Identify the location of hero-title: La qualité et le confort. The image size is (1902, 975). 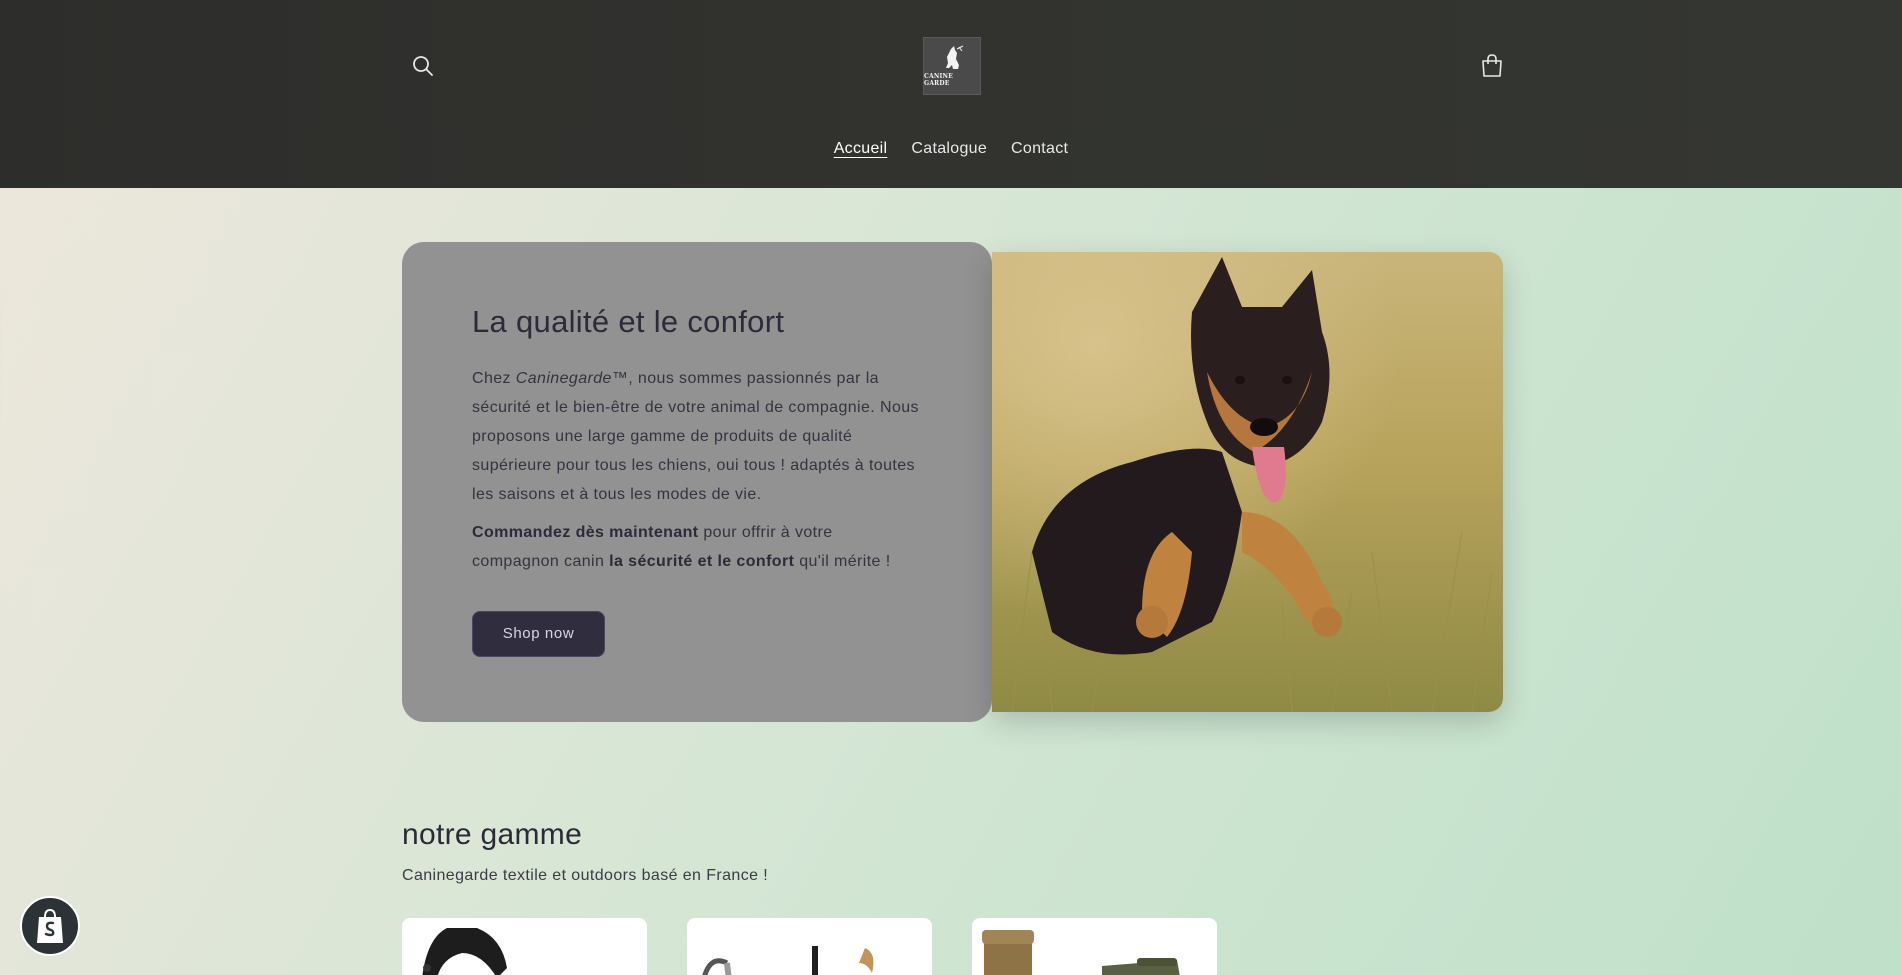
(628, 321).